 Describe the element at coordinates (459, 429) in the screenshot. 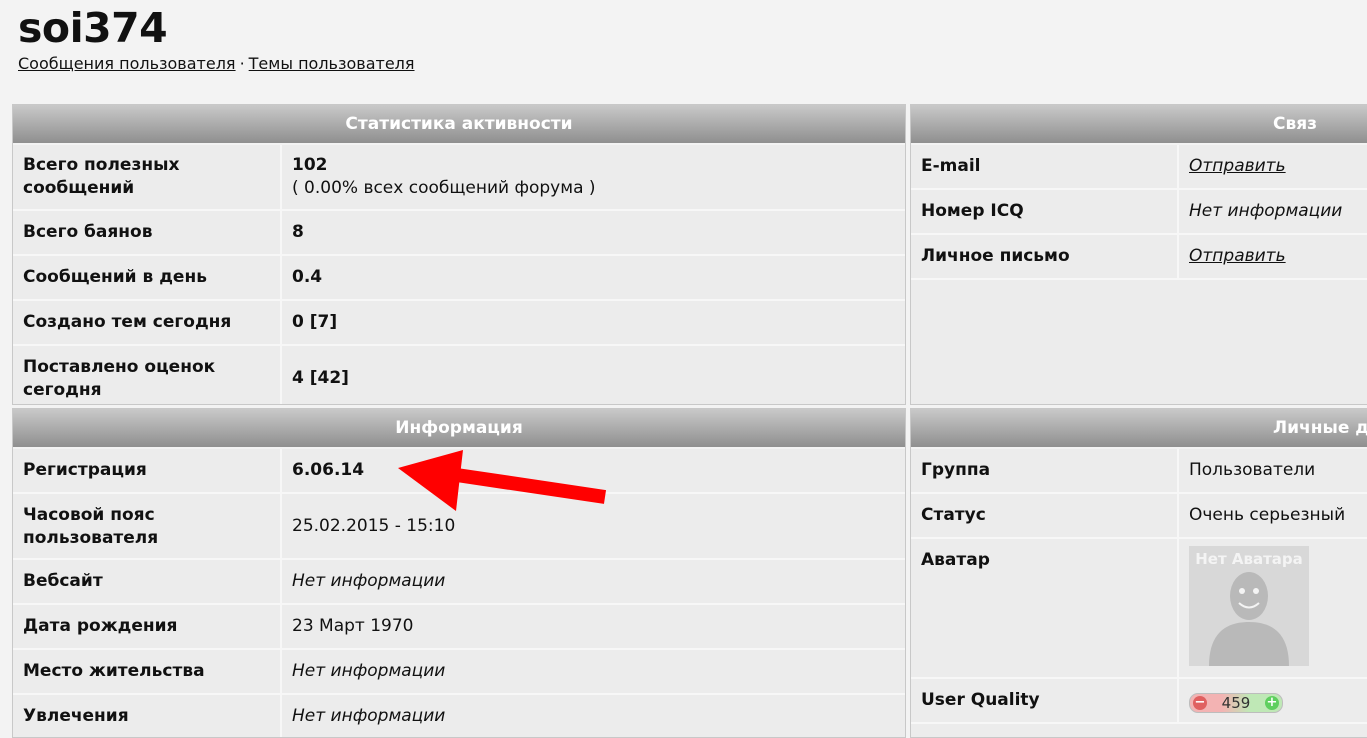

I see `information-header: Информация` at that location.